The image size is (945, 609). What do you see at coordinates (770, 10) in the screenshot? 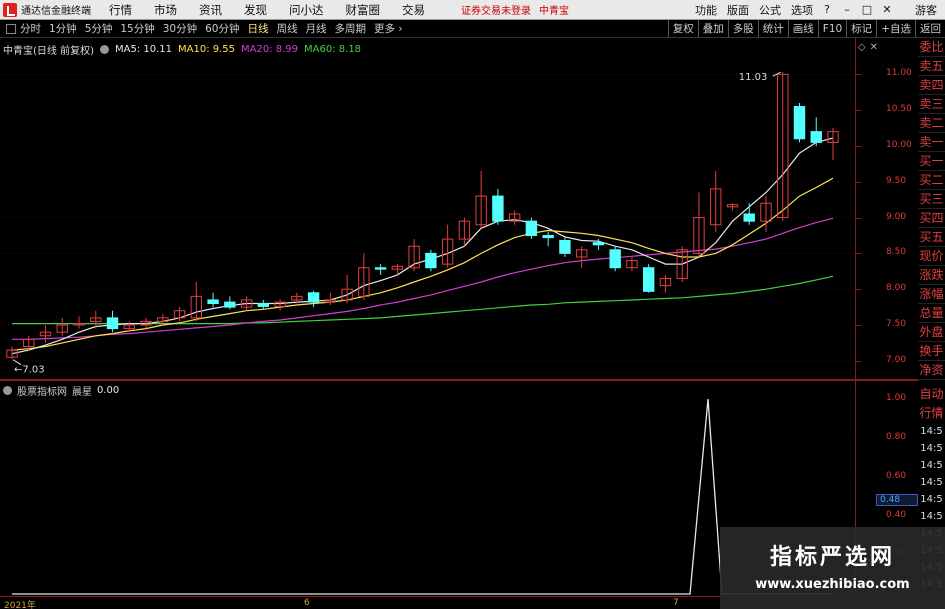
I see `menu-formula: 公式` at bounding box center [770, 10].